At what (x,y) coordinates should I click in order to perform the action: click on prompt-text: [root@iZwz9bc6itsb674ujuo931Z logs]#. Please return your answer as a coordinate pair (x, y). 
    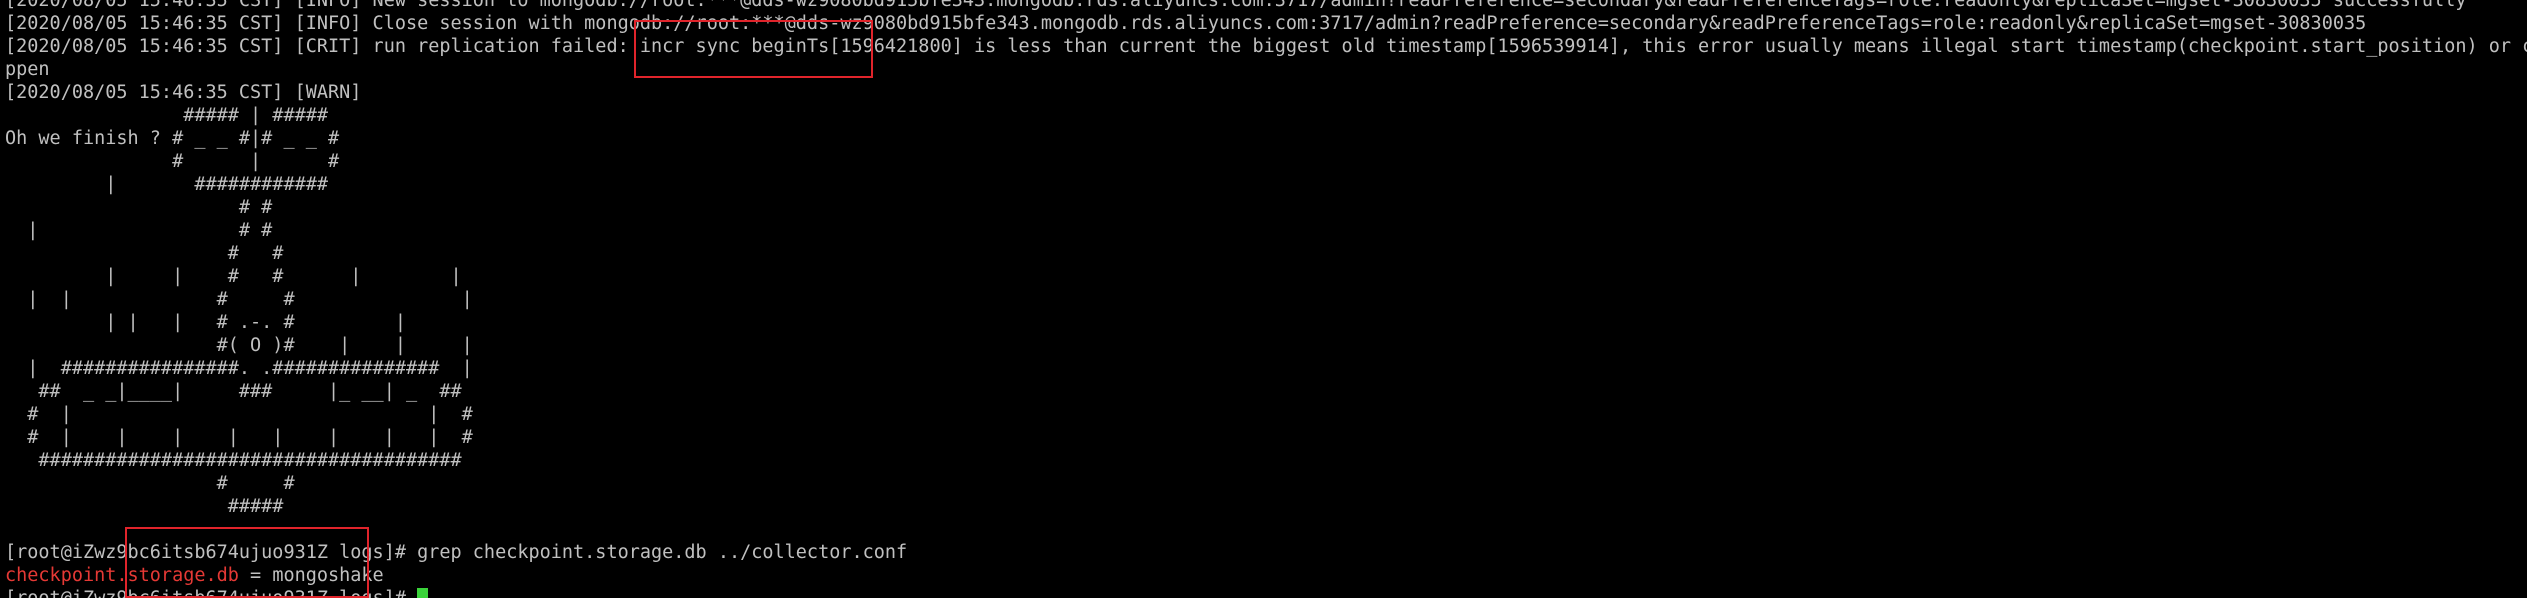
    Looking at the image, I should click on (211, 593).